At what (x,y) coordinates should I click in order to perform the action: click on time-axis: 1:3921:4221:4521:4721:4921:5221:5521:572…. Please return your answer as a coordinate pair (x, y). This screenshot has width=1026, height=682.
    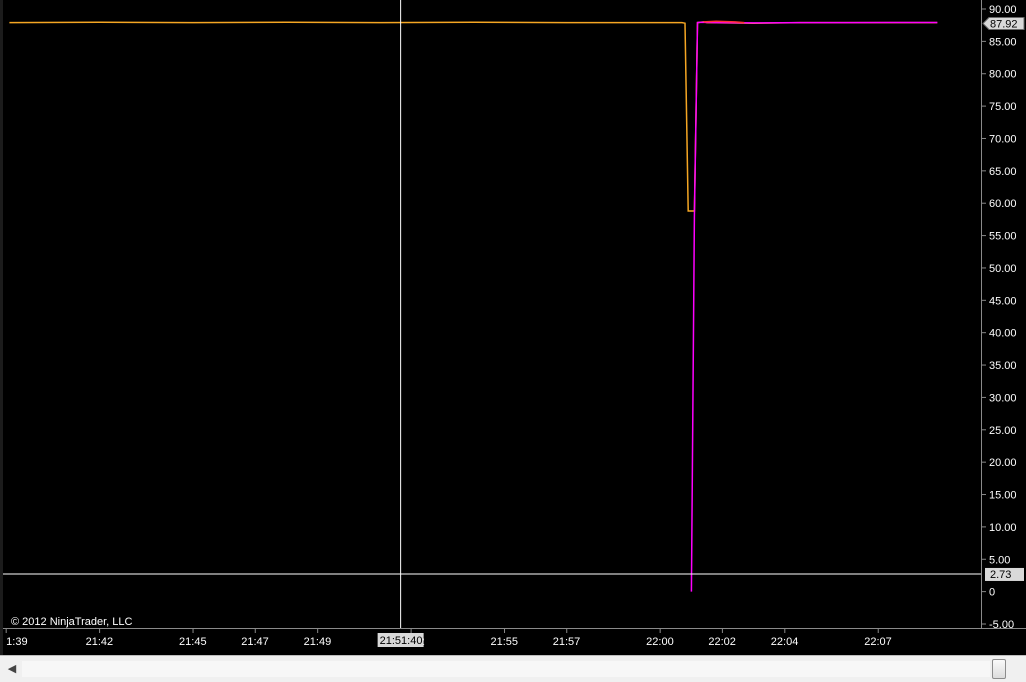
    Looking at the image, I should click on (514, 641).